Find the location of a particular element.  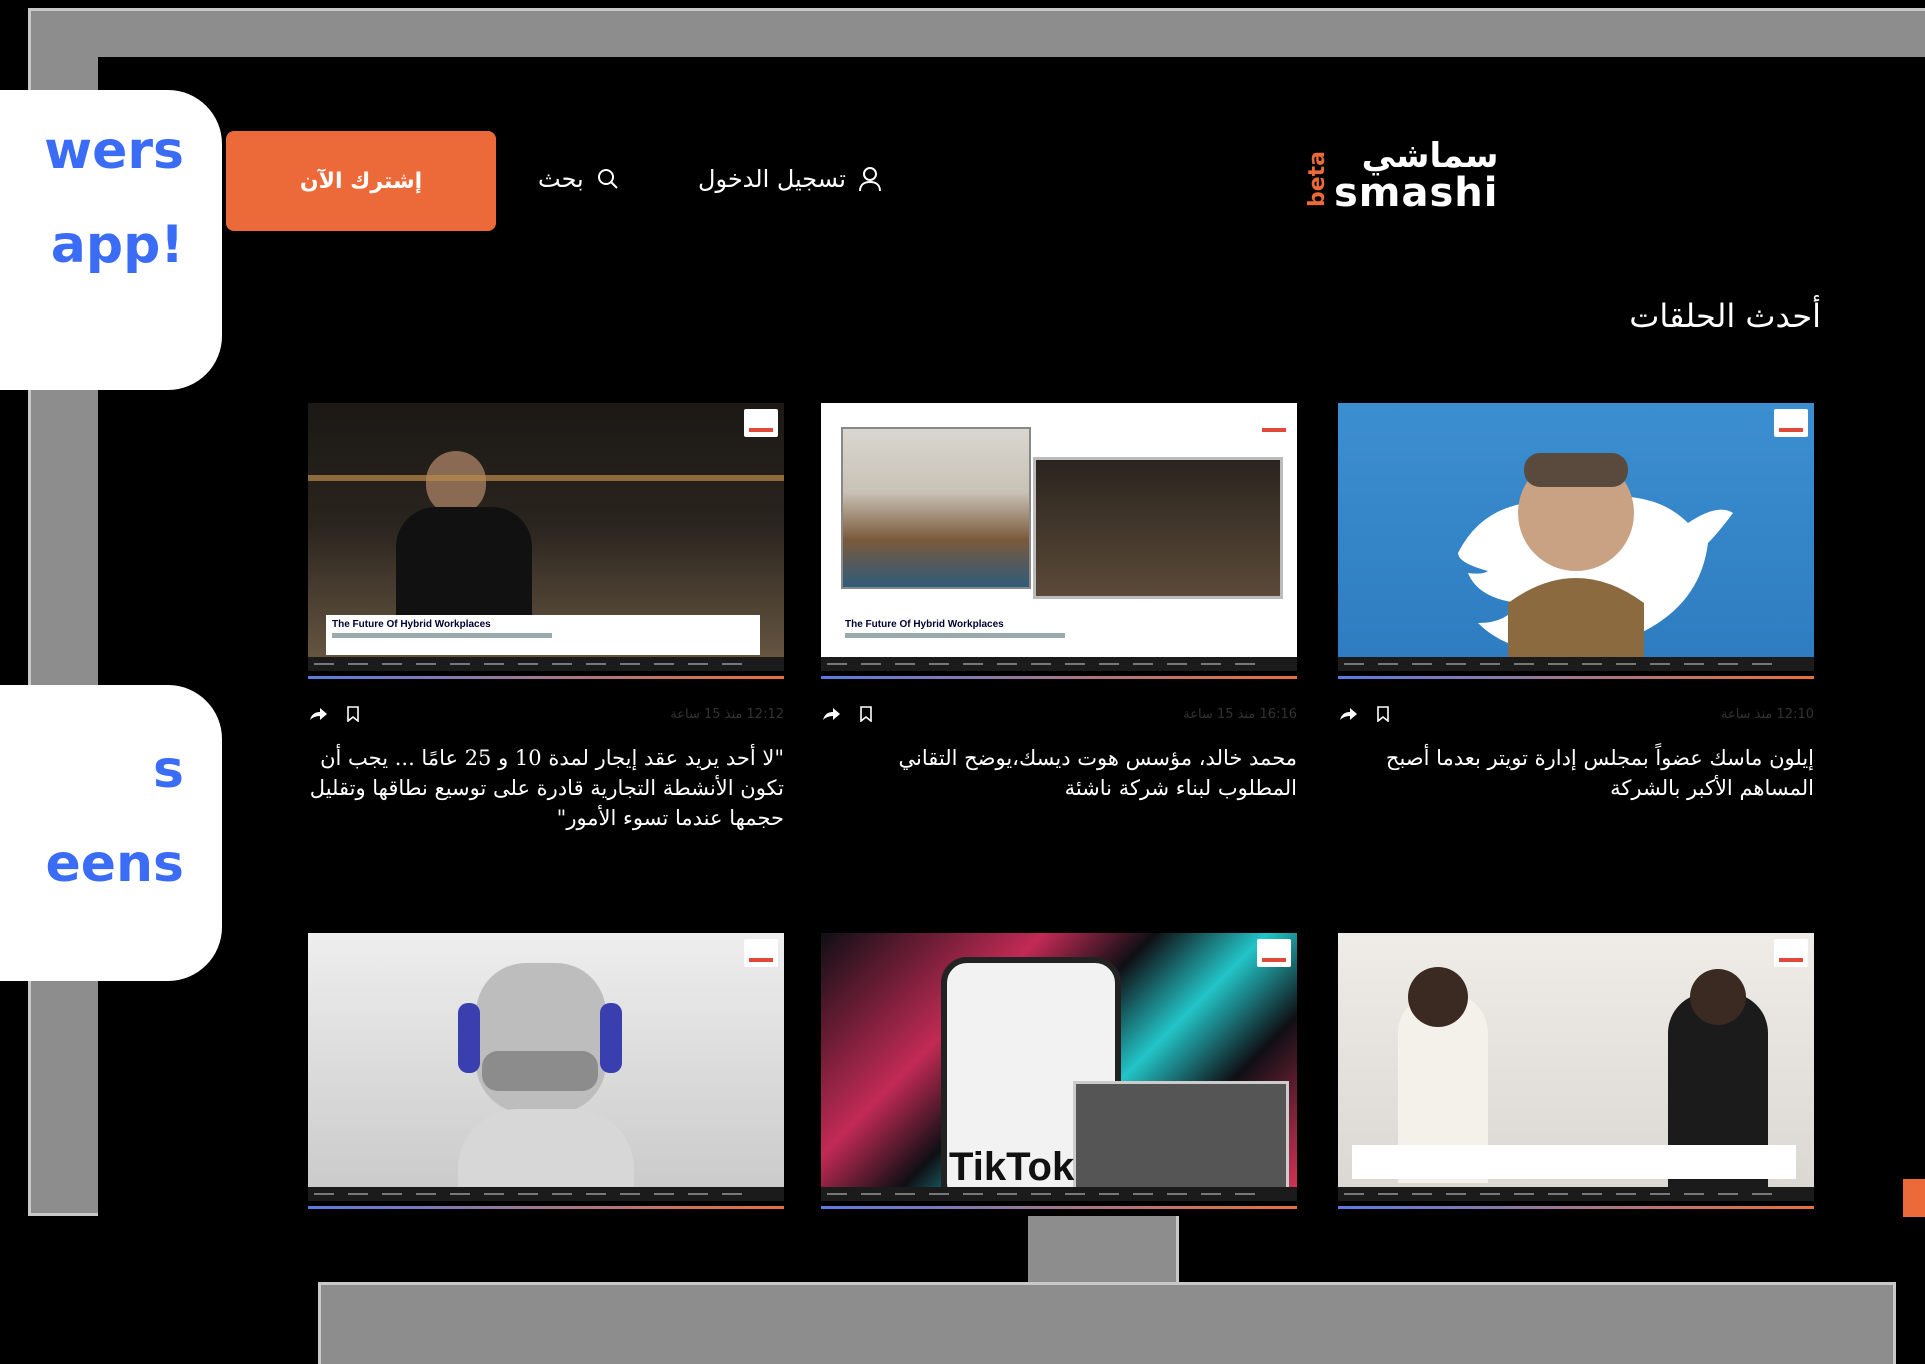

search-link: بحث is located at coordinates (579, 179).